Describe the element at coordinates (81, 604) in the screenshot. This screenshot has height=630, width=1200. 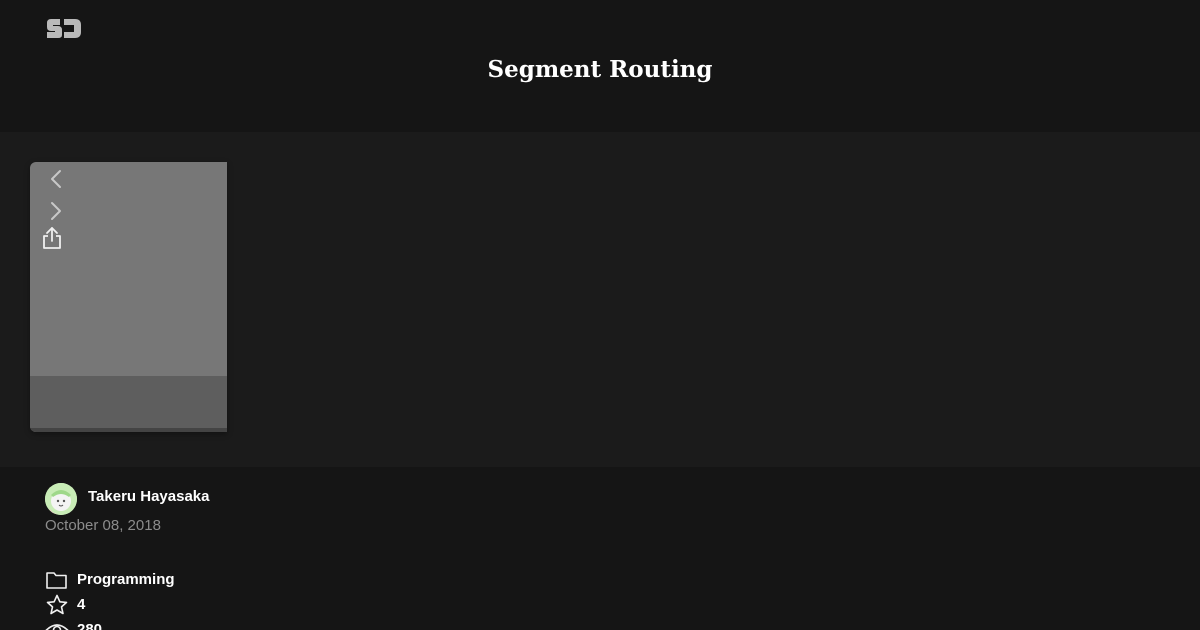
I see `stars-value: 4` at that location.